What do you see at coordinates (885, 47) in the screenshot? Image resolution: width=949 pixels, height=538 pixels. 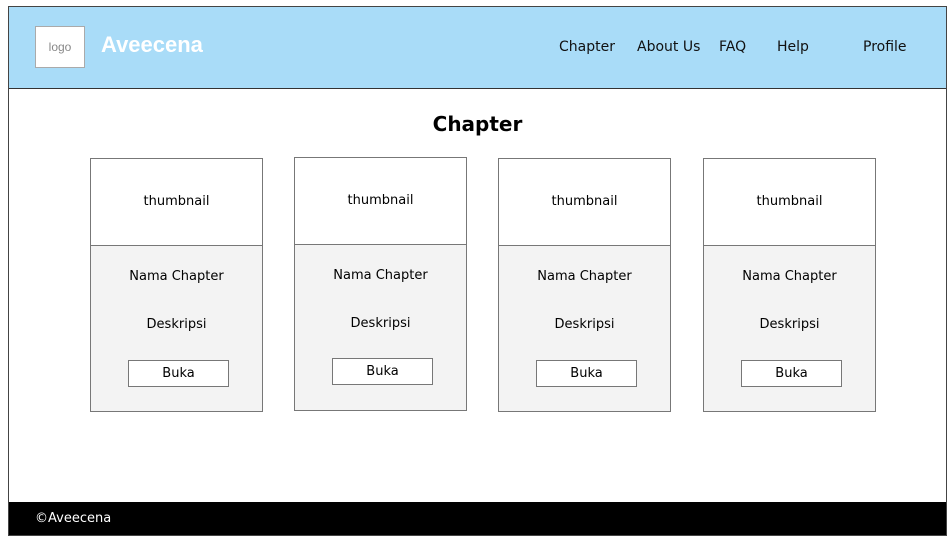 I see `nav-link-profile: Profile` at bounding box center [885, 47].